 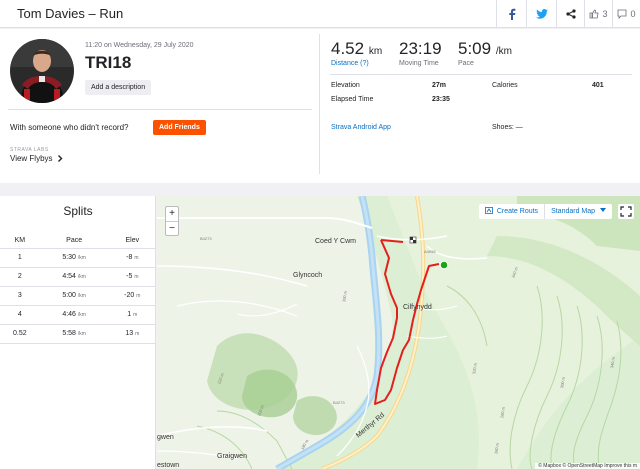 I want to click on splits-header-row: KM Pace Elev, so click(x=78, y=241).